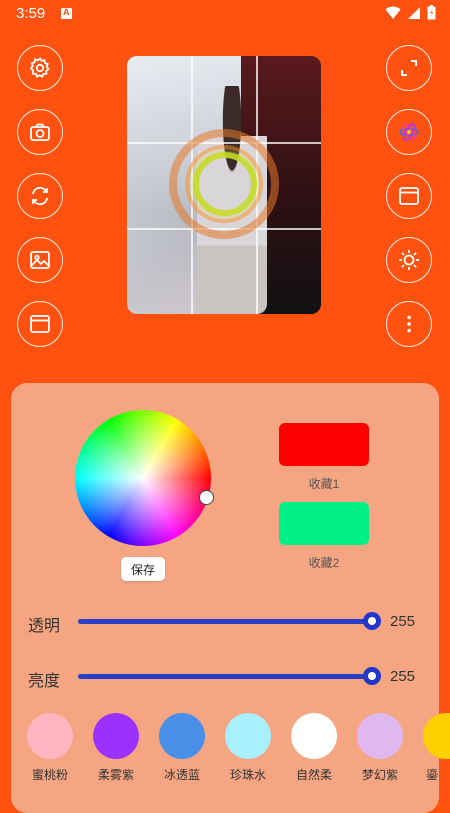 This screenshot has height=813, width=450. I want to click on layout-icon, so click(409, 196).